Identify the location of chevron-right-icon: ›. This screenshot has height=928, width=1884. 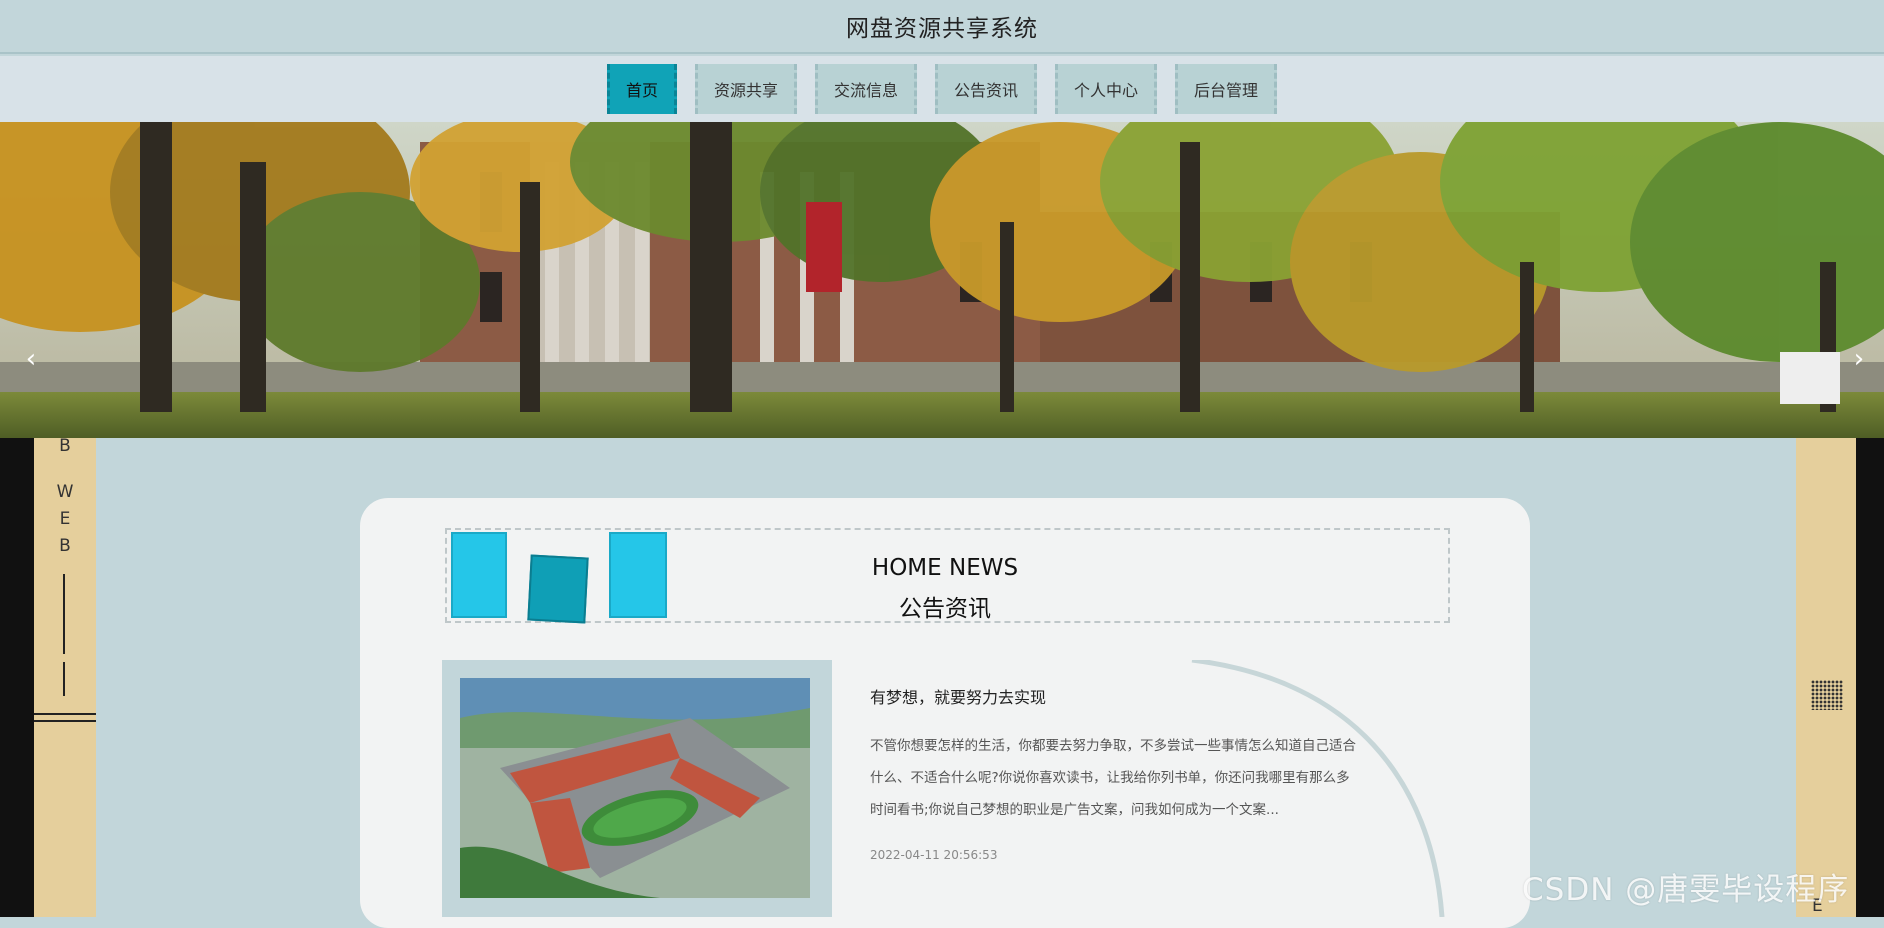
(1859, 359).